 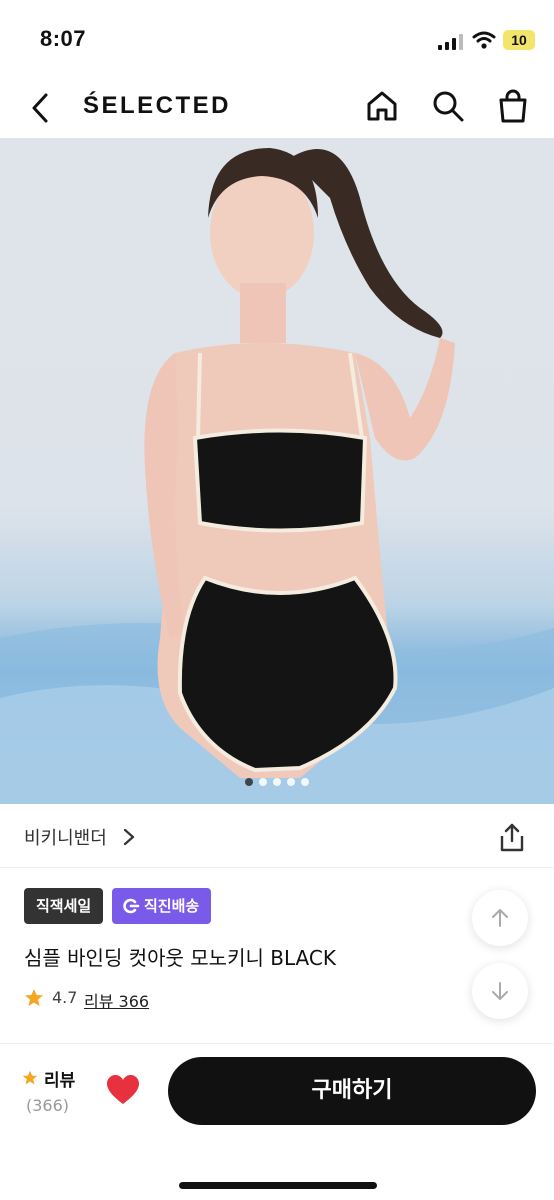 What do you see at coordinates (131, 906) in the screenshot?
I see `delivery-arrow-icon` at bounding box center [131, 906].